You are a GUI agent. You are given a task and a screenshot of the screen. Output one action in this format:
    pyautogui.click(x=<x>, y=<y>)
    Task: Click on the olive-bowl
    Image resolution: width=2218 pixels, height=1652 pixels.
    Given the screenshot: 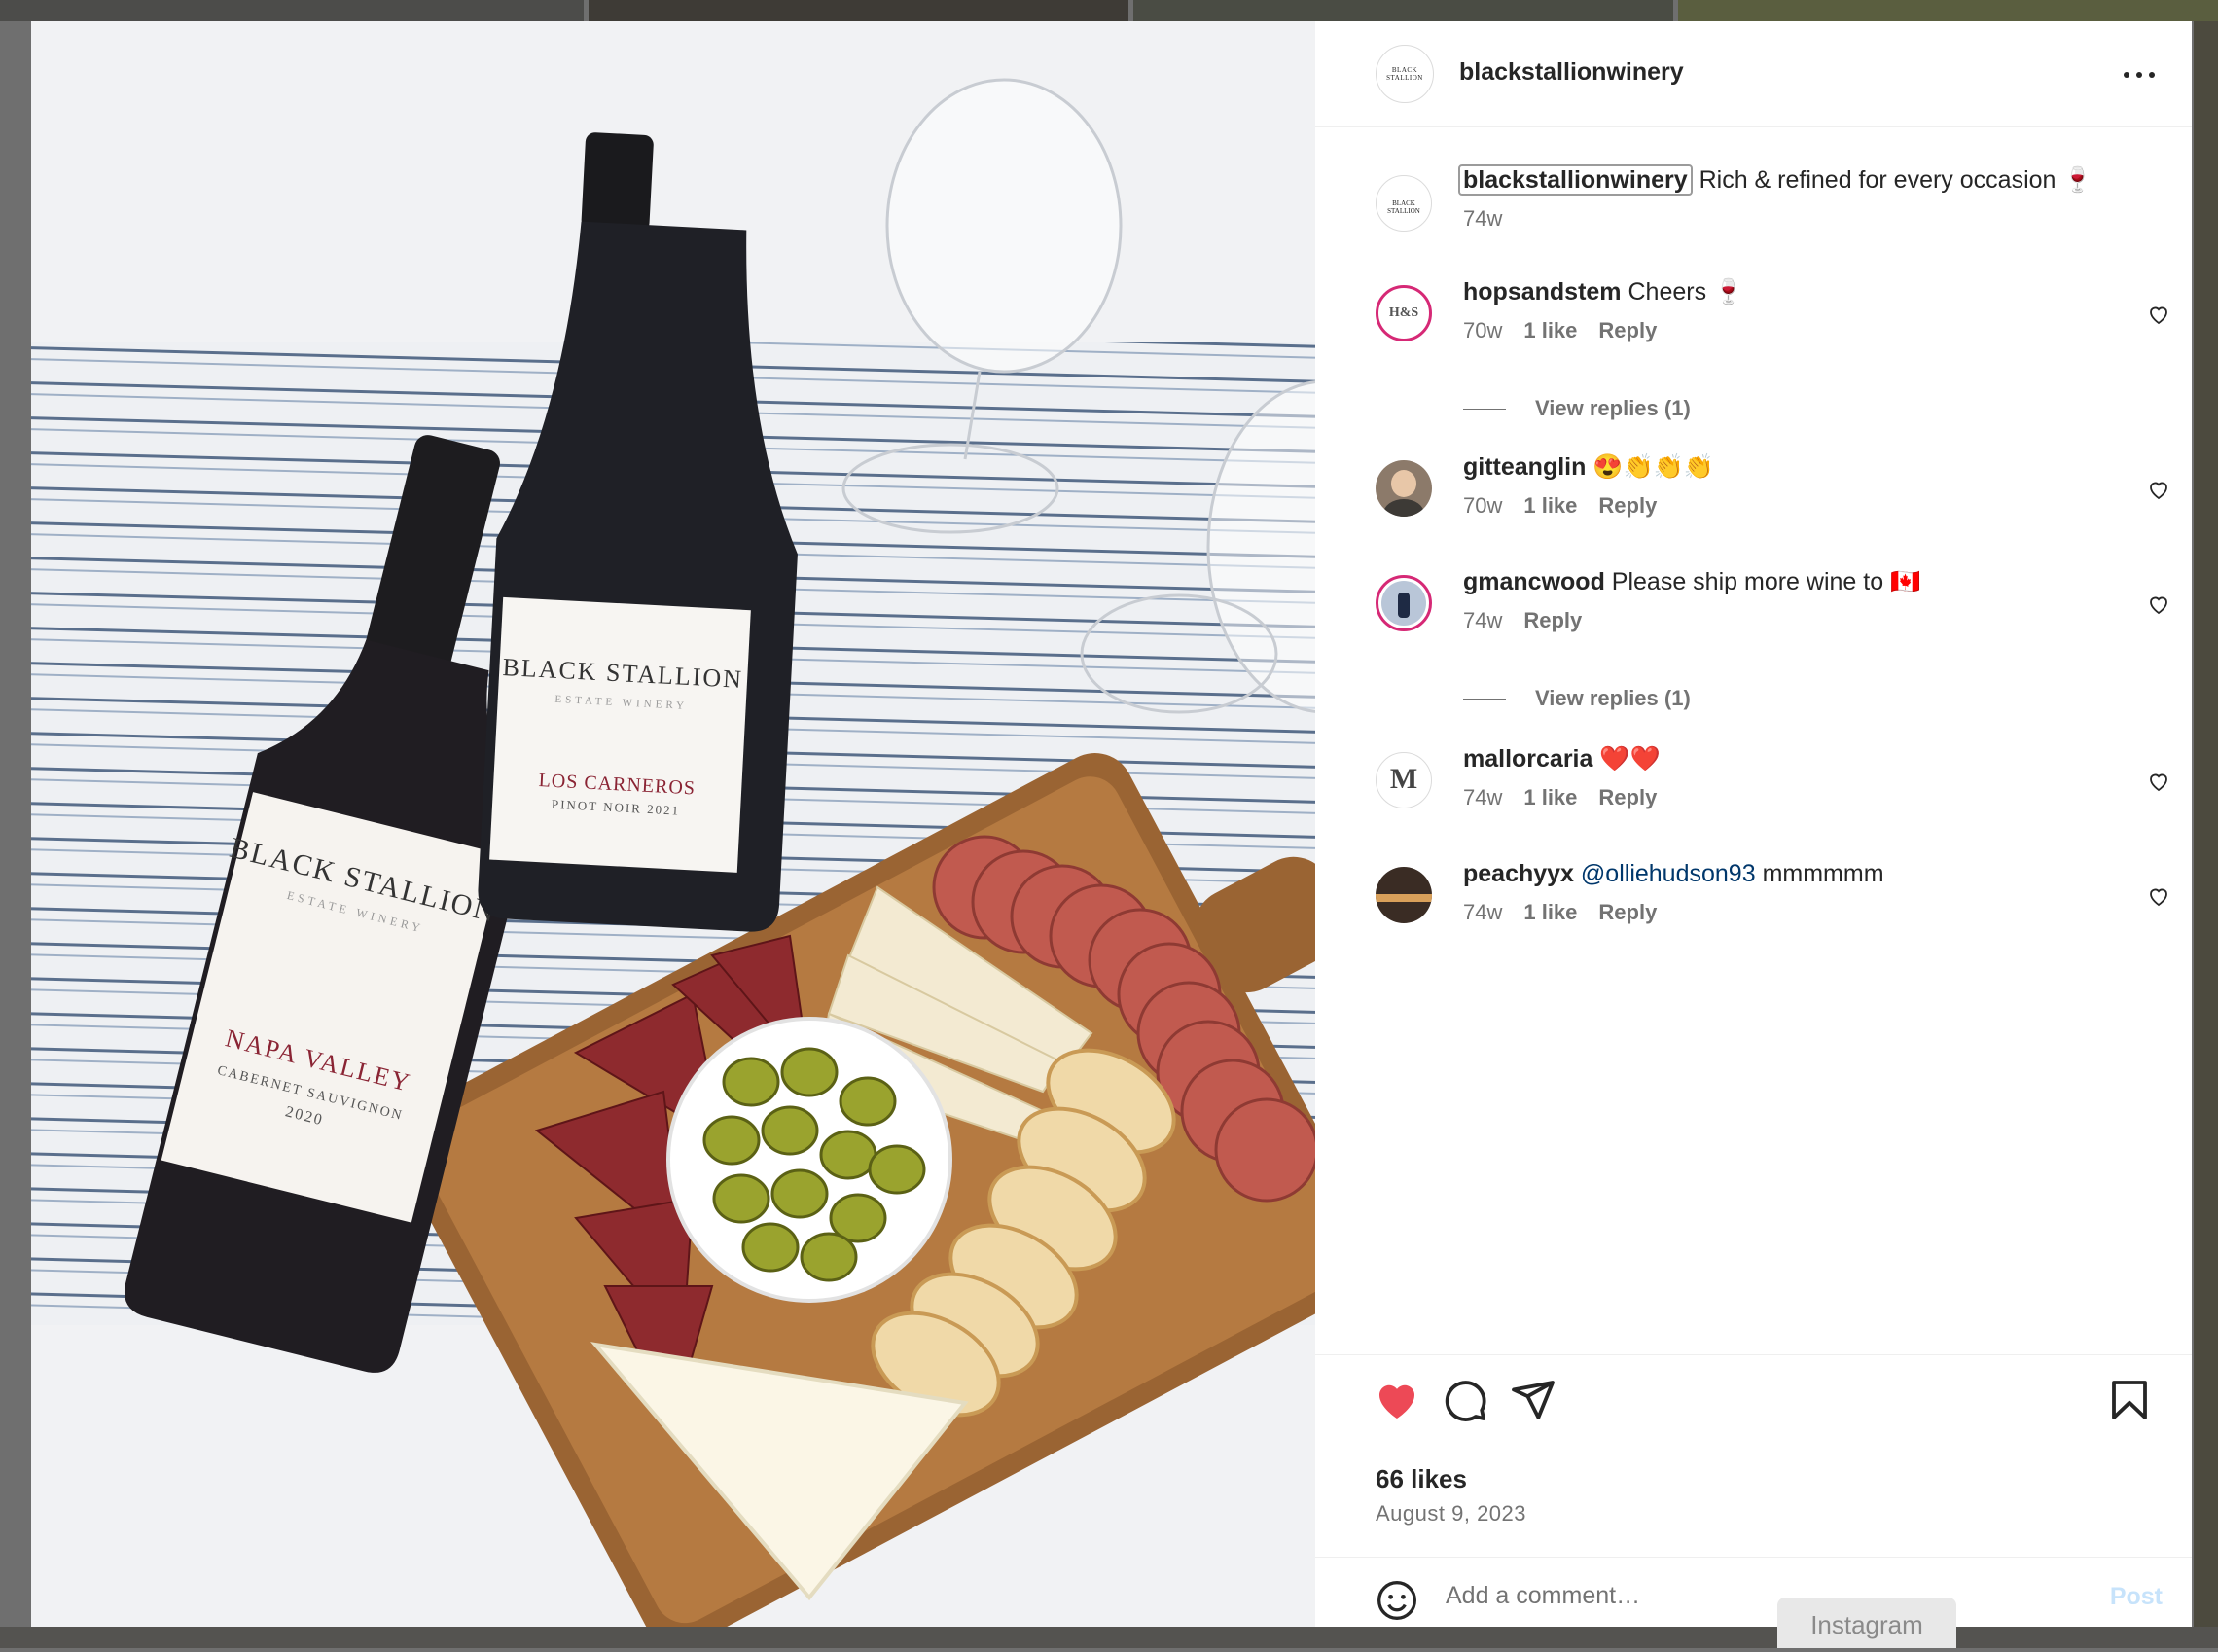 What is the action you would take?
    pyautogui.click(x=809, y=1160)
    